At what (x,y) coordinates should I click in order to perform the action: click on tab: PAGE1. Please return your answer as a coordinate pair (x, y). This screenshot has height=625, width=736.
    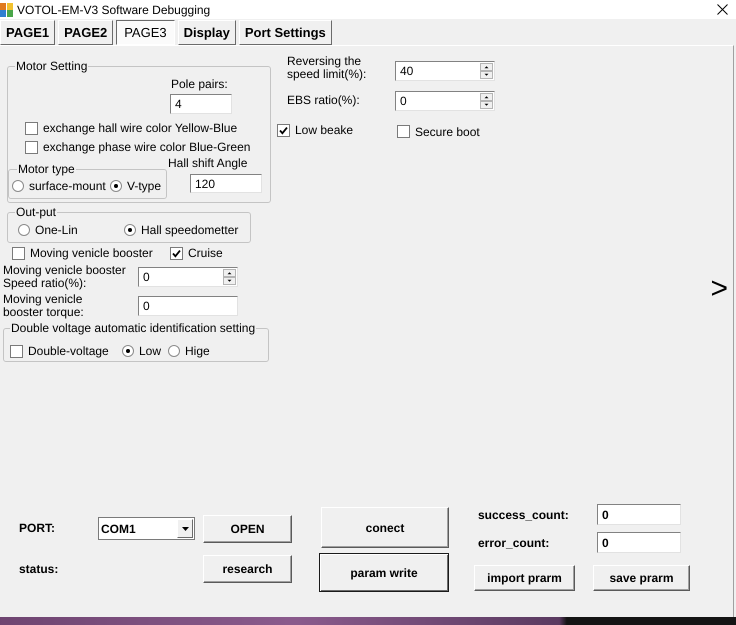
    Looking at the image, I should click on (28, 32).